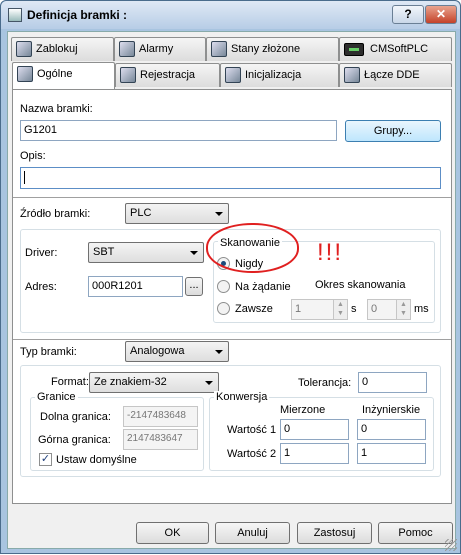 The width and height of the screenshot is (461, 555). What do you see at coordinates (391, 429) in the screenshot?
I see `wartosc1-inz-input: 0` at bounding box center [391, 429].